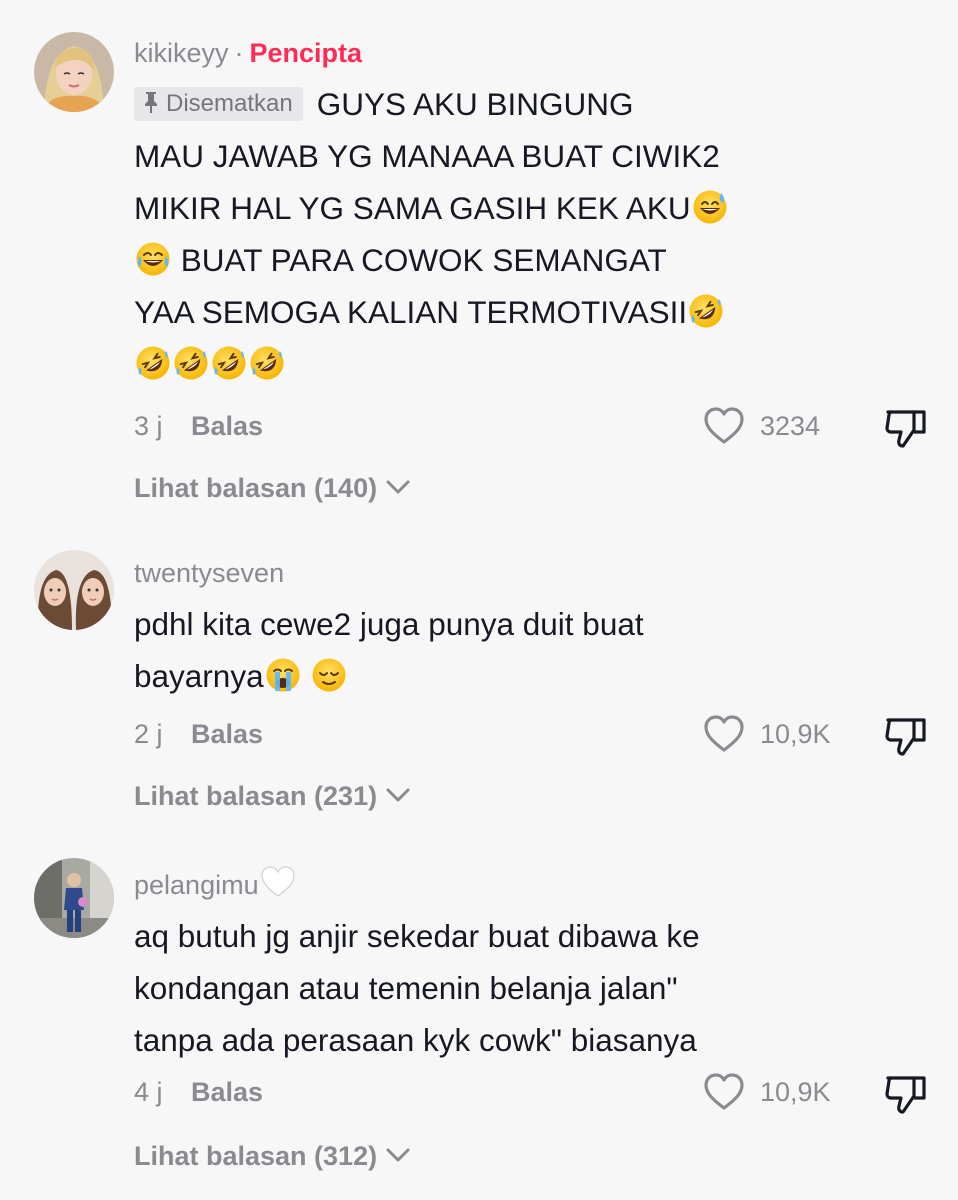 The width and height of the screenshot is (958, 1200). What do you see at coordinates (209, 573) in the screenshot?
I see `username: twentyseven` at bounding box center [209, 573].